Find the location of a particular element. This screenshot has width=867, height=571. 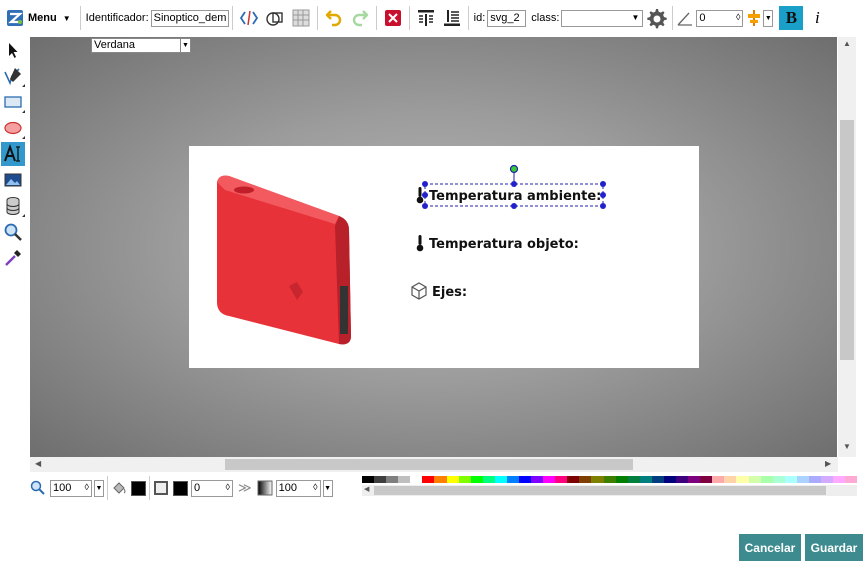

move-top-button is located at coordinates (426, 18).